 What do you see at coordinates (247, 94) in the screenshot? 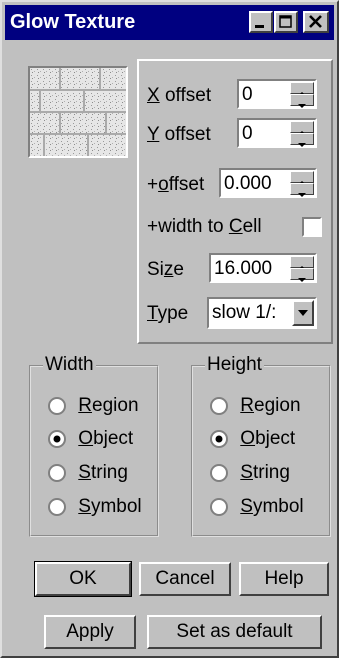
I see `x-offset-value: 0` at bounding box center [247, 94].